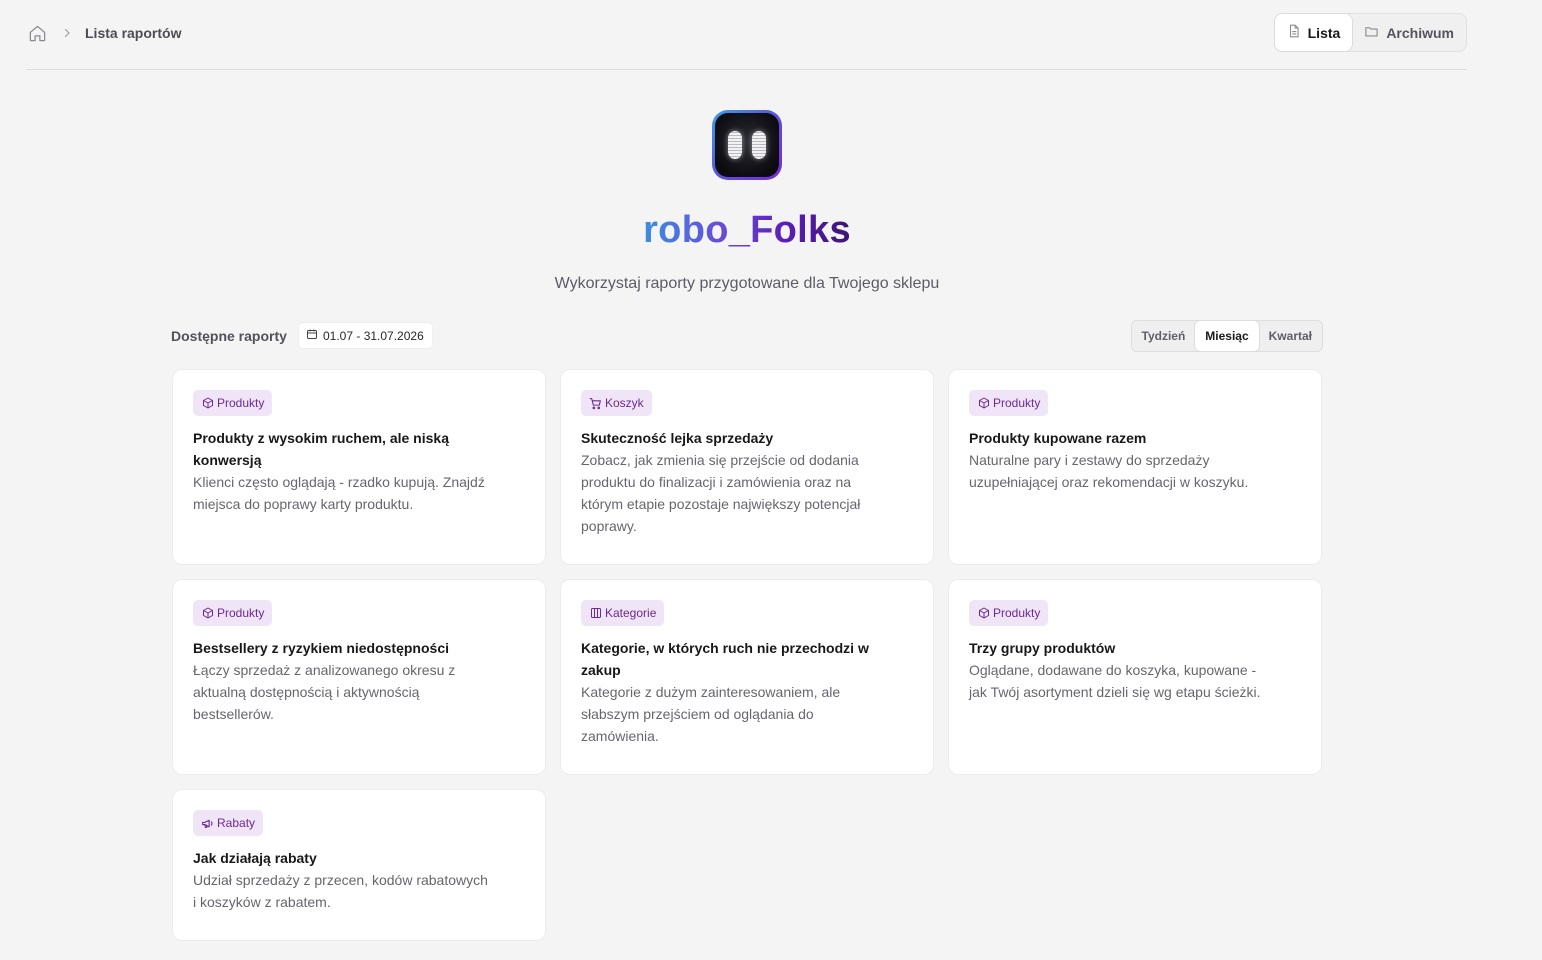  Describe the element at coordinates (207, 823) in the screenshot. I see `megaphone-icon` at that location.